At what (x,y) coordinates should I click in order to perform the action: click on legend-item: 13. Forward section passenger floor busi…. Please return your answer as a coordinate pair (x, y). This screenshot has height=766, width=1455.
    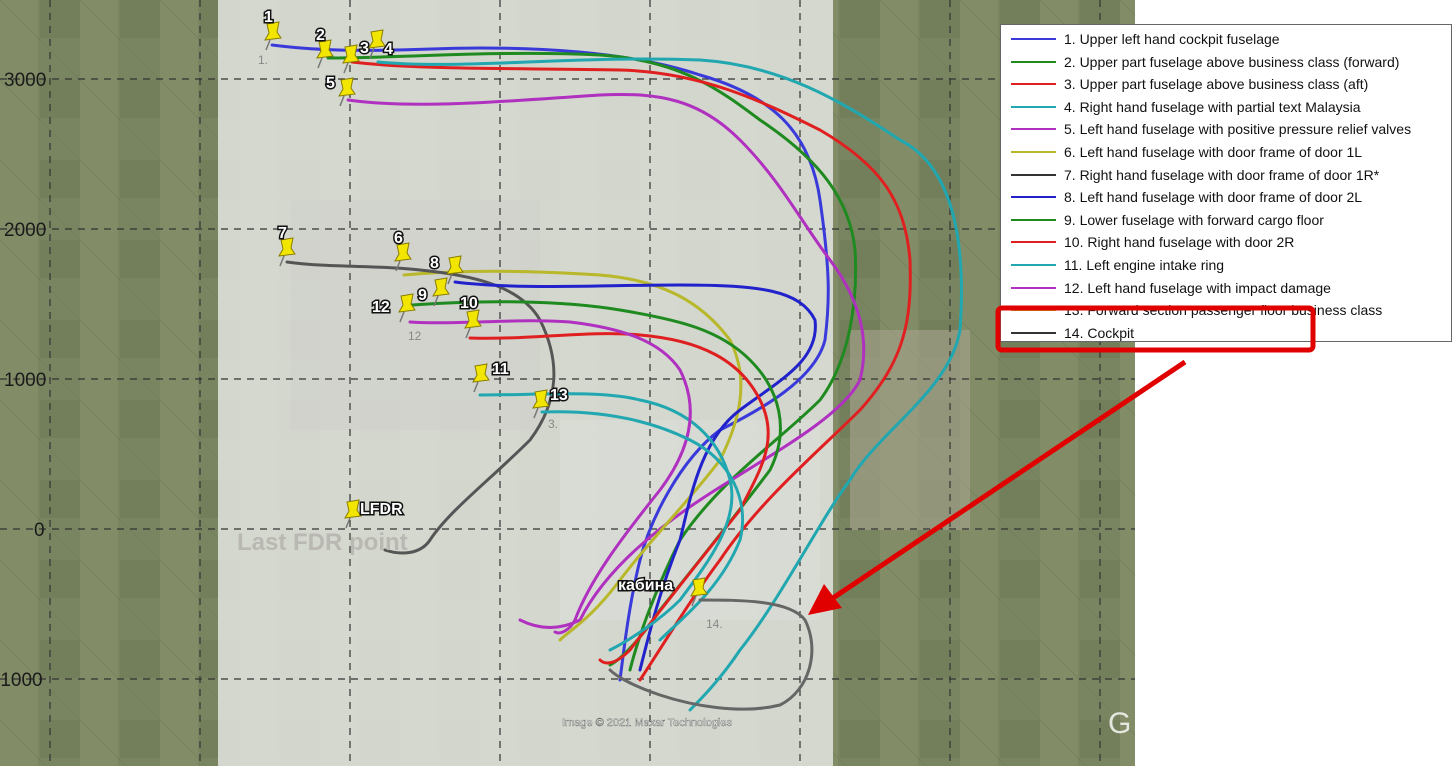
    Looking at the image, I should click on (1196, 310).